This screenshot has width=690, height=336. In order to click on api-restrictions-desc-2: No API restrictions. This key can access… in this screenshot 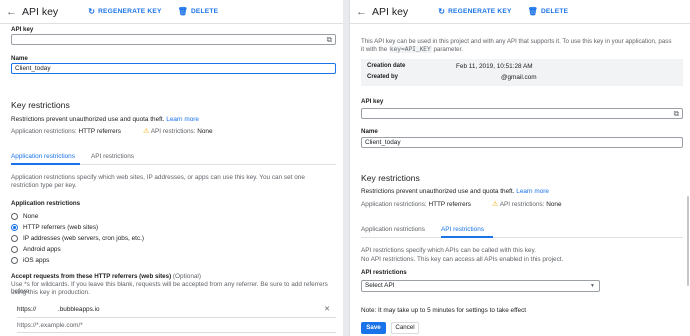, I will do `click(462, 259)`.